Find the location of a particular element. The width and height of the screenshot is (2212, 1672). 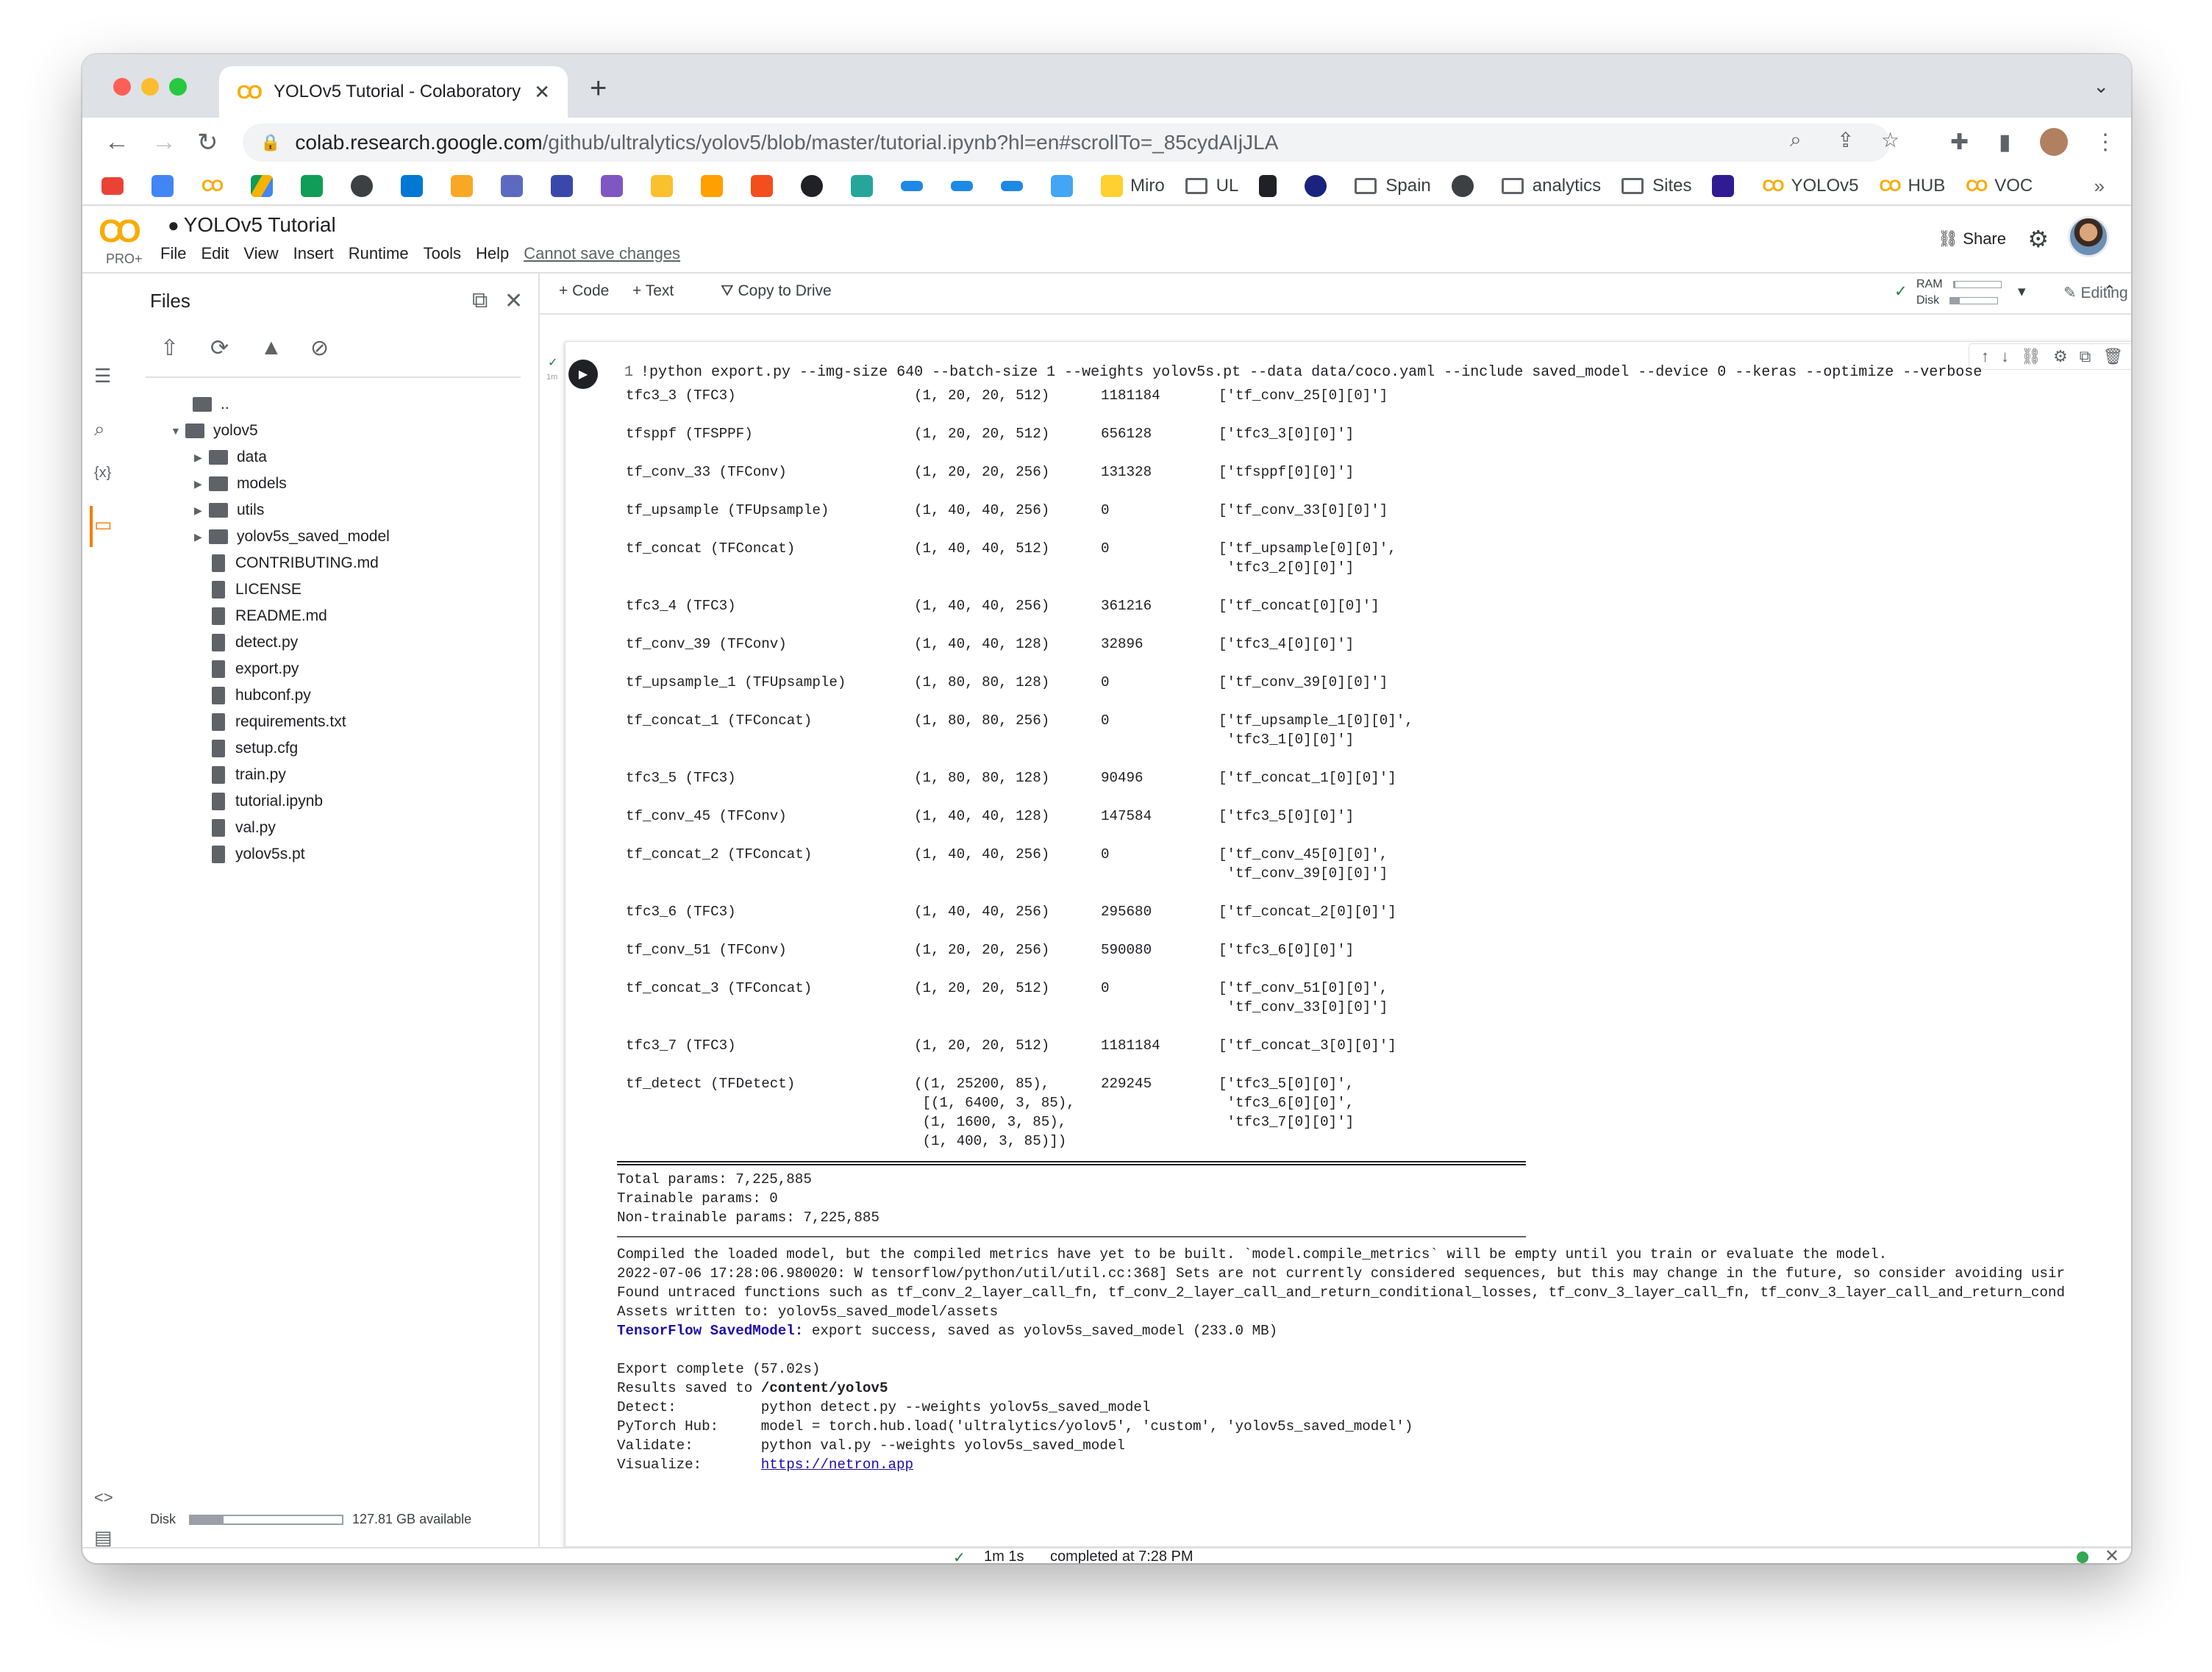

tree-folder: ▶ models is located at coordinates (241, 484).